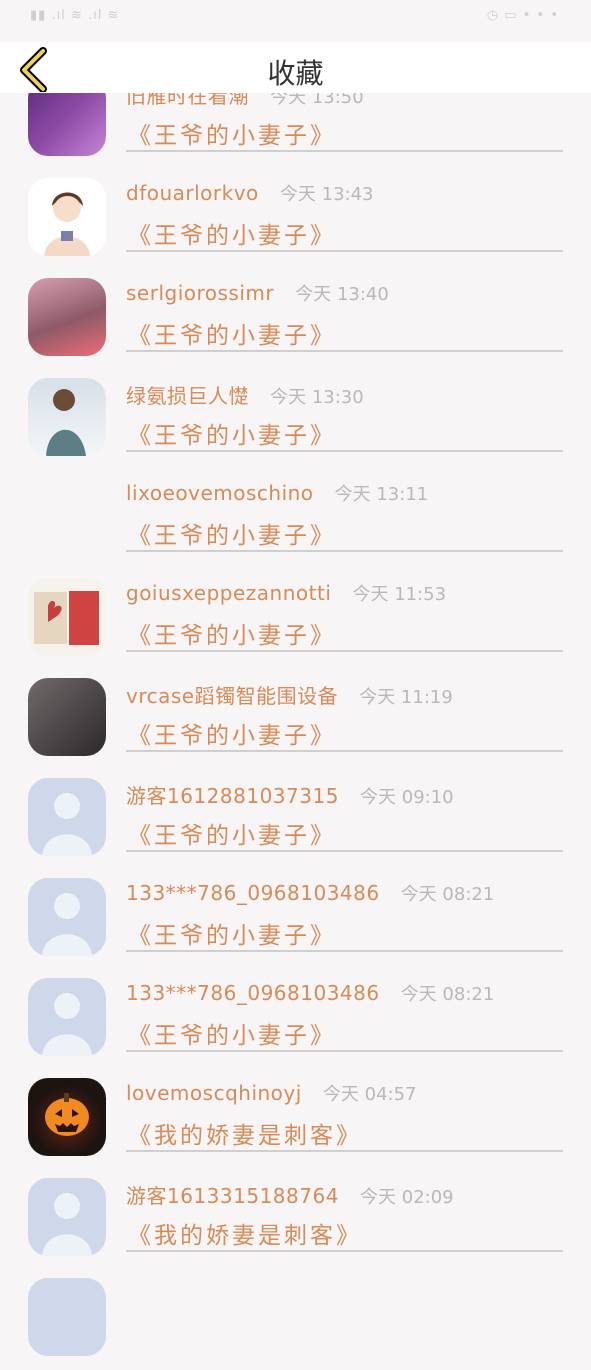  I want to click on status-bar: ▮▮ .ıl ≋ .ıl ≋ ◷ ▭ • • •, so click(295, 21).